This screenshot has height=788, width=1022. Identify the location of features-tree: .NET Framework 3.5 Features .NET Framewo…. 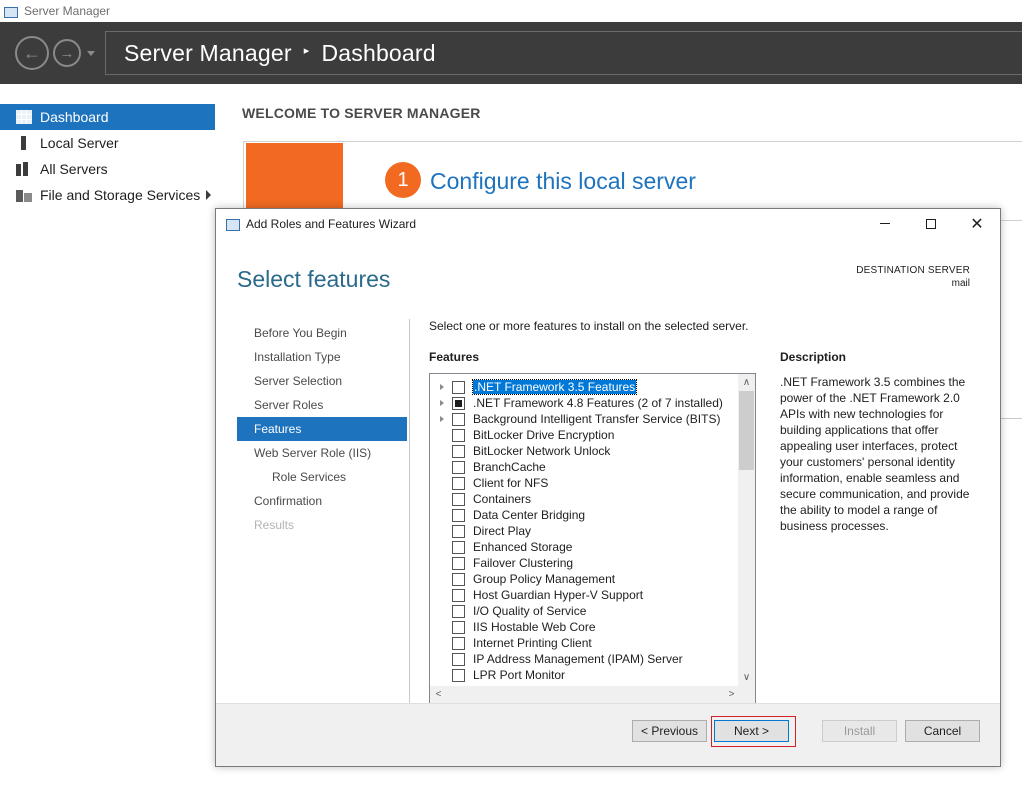
(592, 538).